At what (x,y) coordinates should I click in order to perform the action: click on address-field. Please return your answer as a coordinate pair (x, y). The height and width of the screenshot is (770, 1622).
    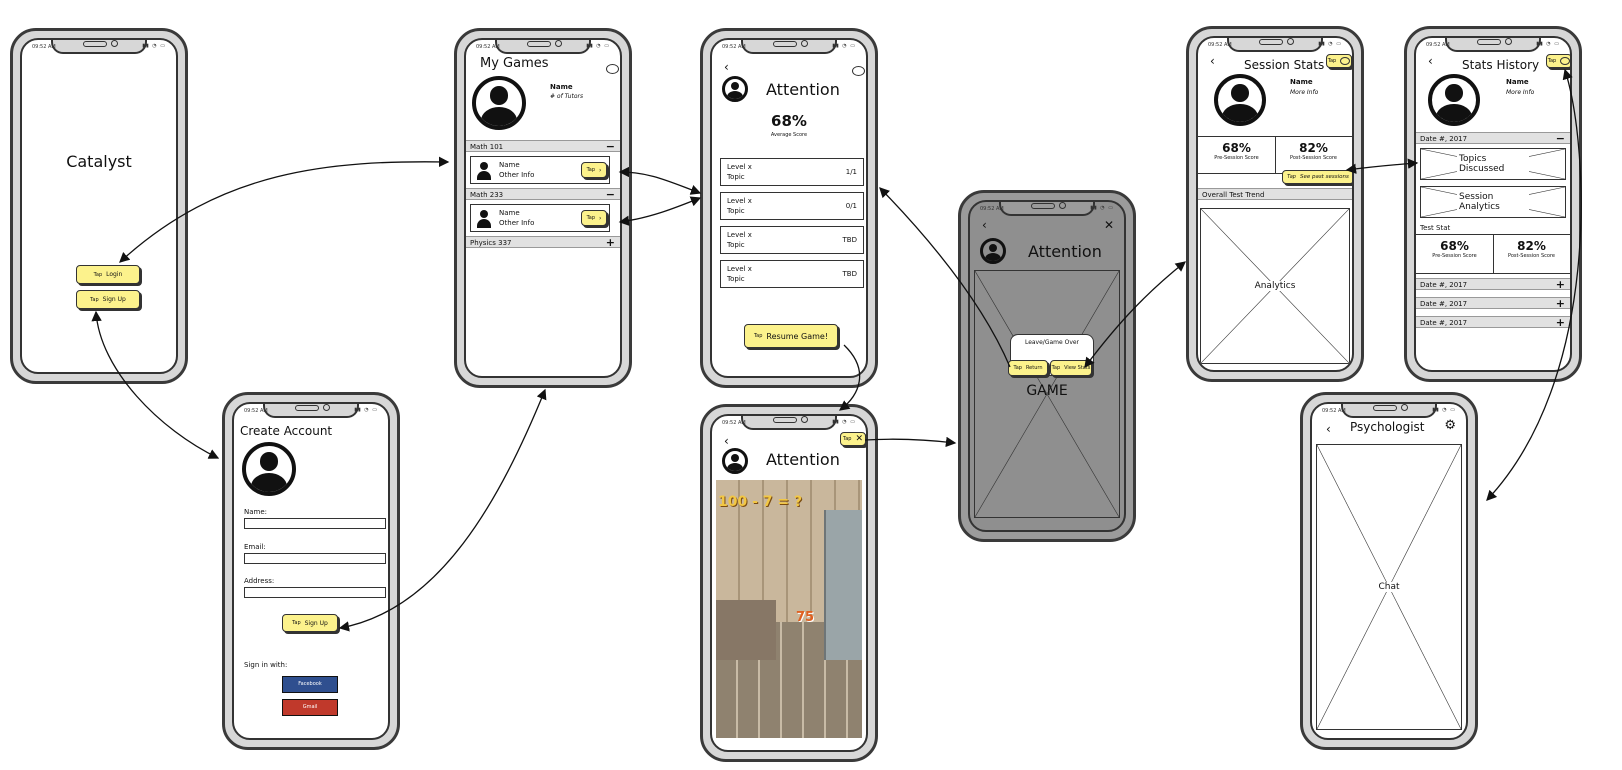
    Looking at the image, I should click on (315, 592).